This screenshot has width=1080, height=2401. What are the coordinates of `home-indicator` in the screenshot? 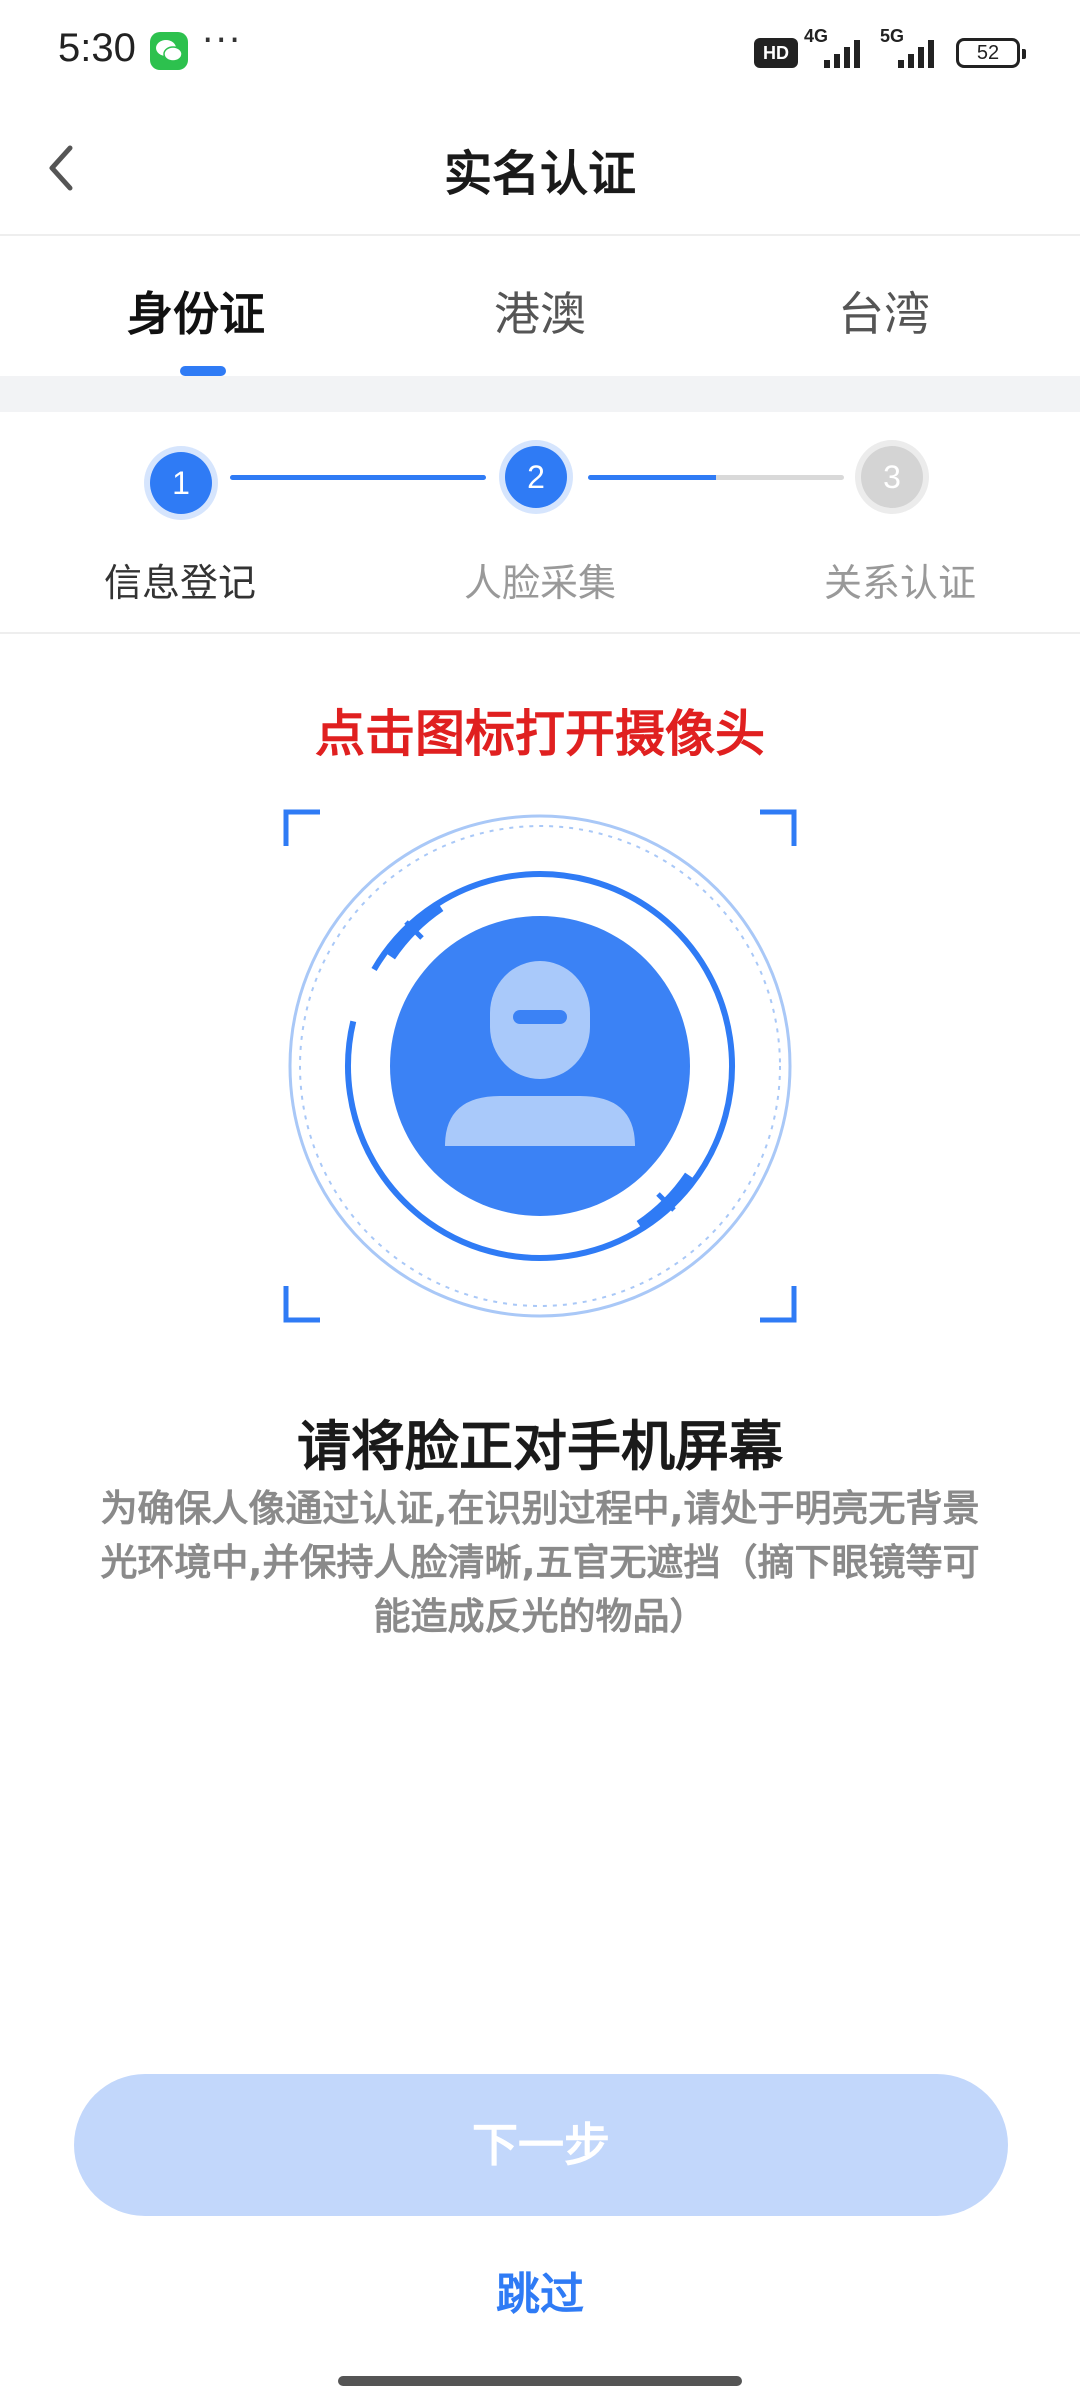 It's located at (540, 2381).